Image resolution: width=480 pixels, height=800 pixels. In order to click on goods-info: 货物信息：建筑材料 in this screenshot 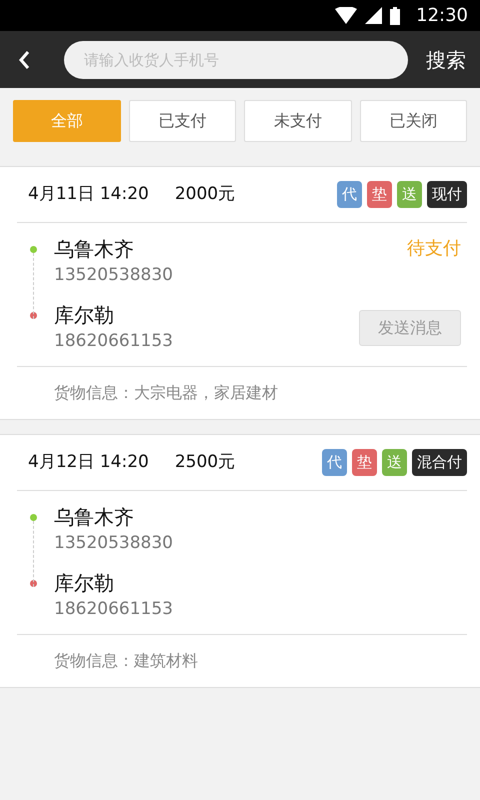, I will do `click(126, 661)`.